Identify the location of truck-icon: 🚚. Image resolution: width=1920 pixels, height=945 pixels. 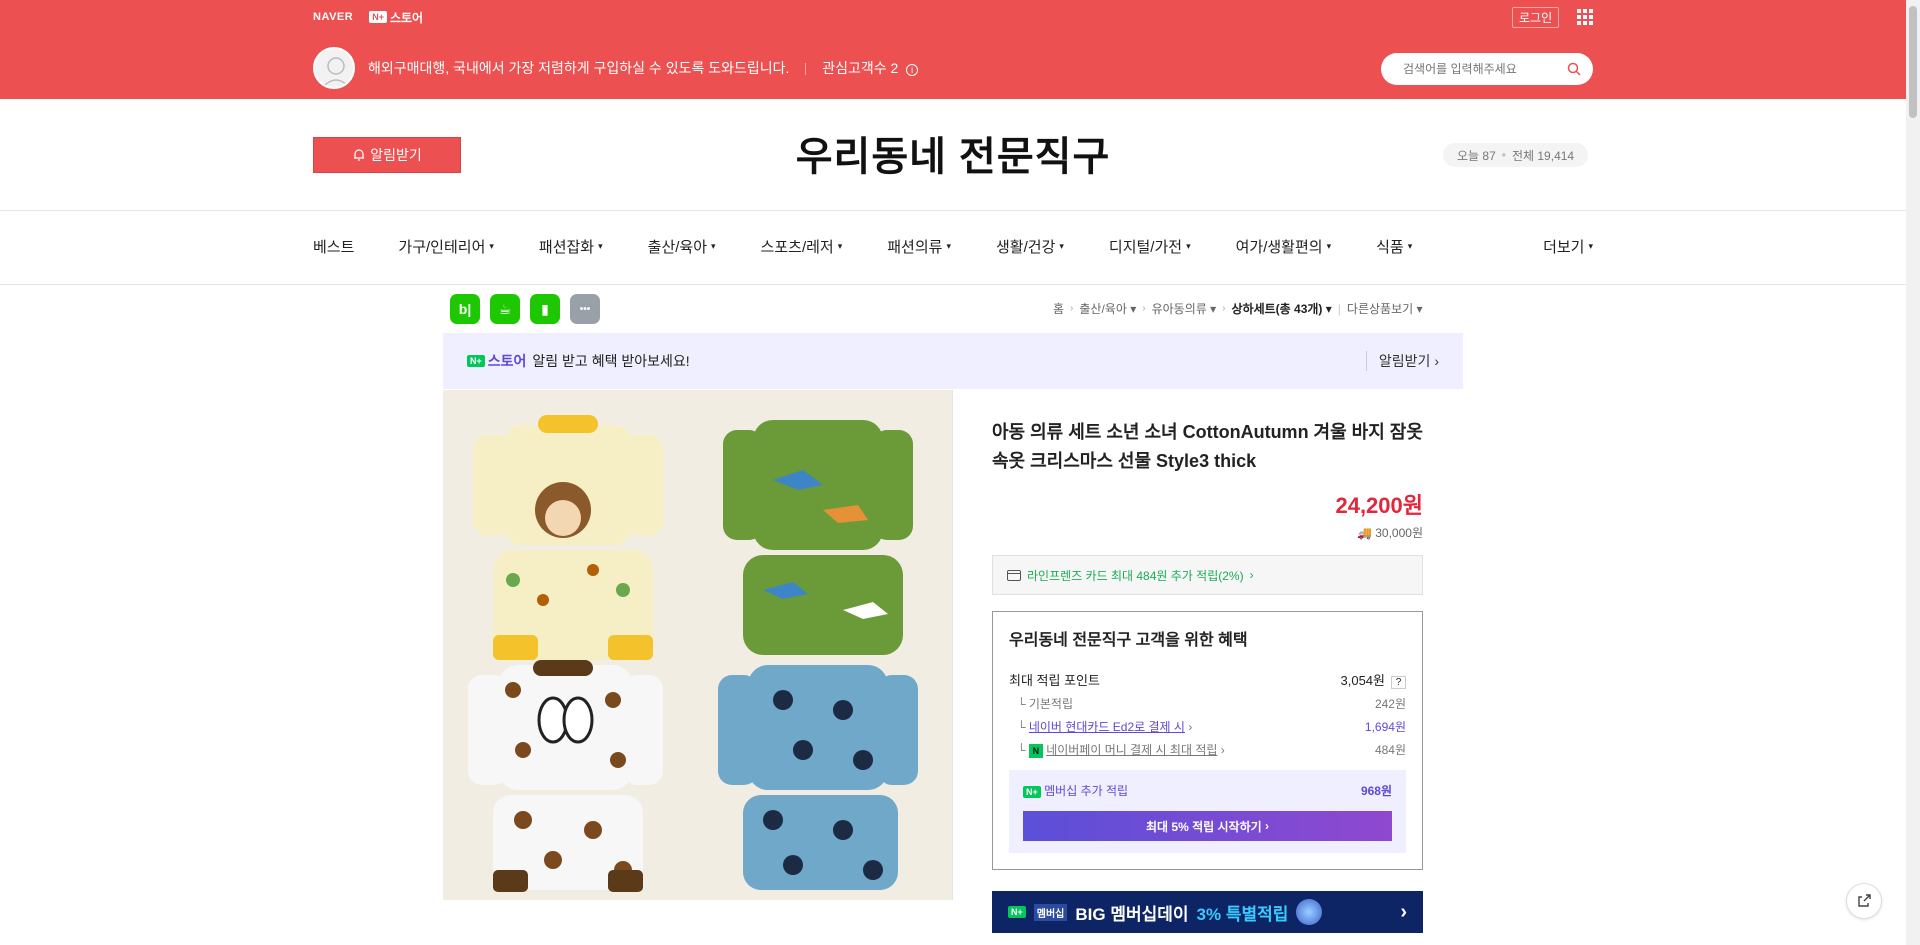
(1364, 533).